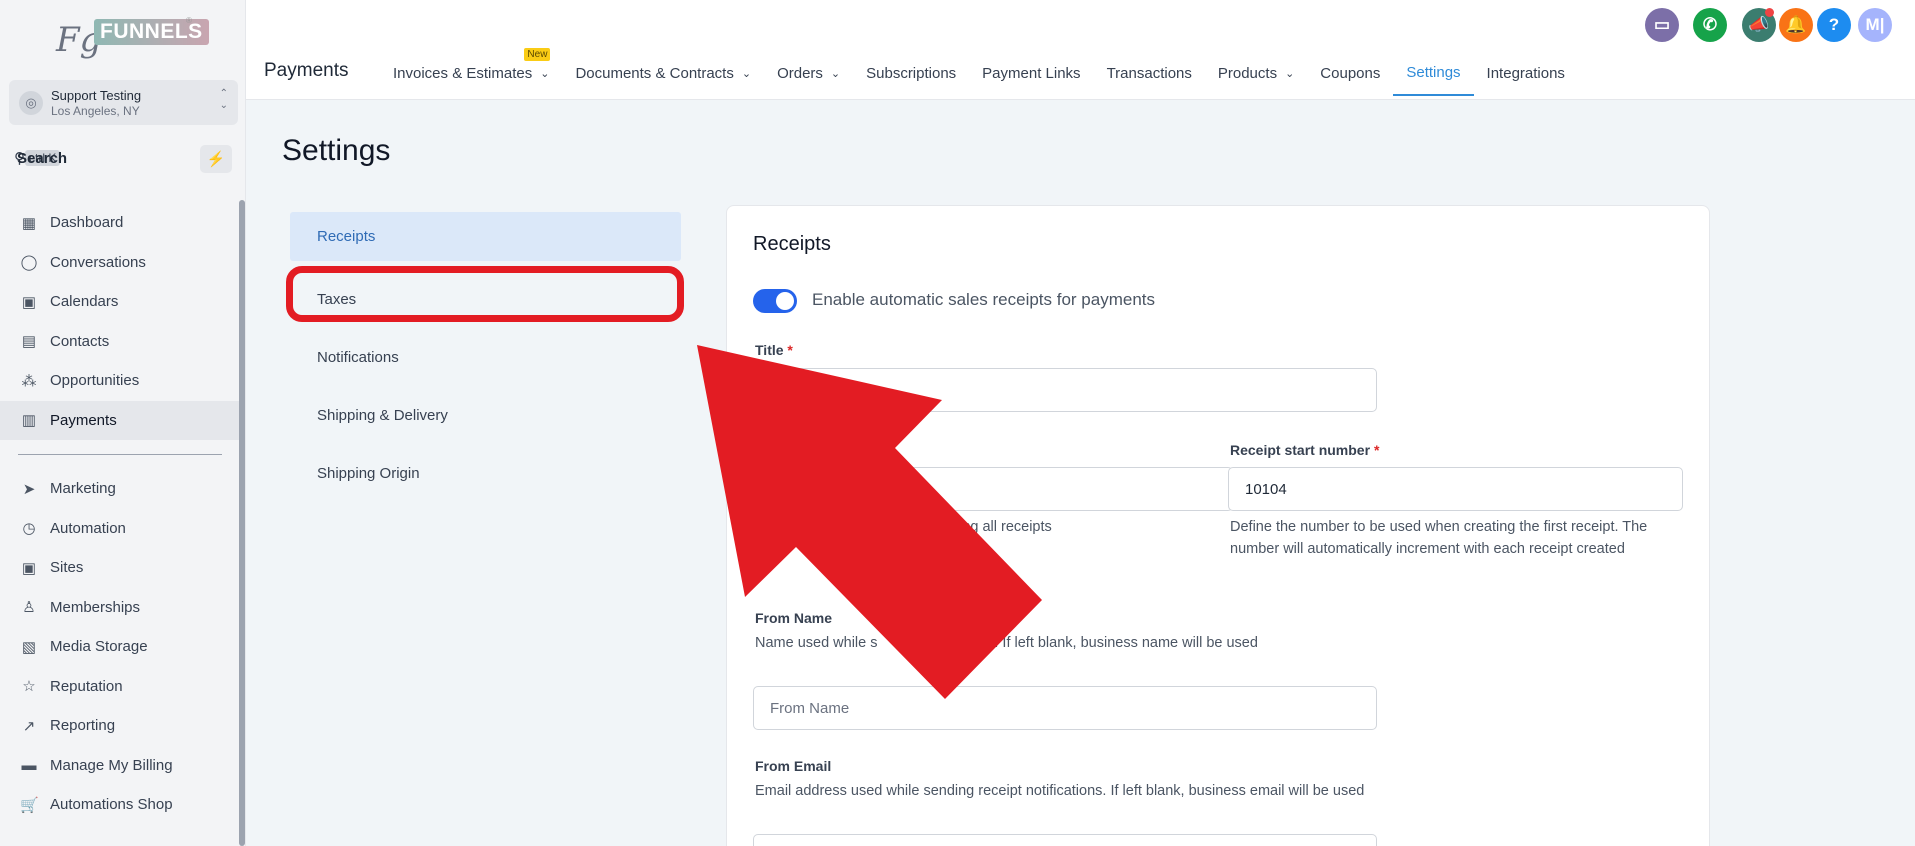 The image size is (1915, 846). Describe the element at coordinates (1149, 73) in the screenshot. I see `tab-transactions: Transactions` at that location.